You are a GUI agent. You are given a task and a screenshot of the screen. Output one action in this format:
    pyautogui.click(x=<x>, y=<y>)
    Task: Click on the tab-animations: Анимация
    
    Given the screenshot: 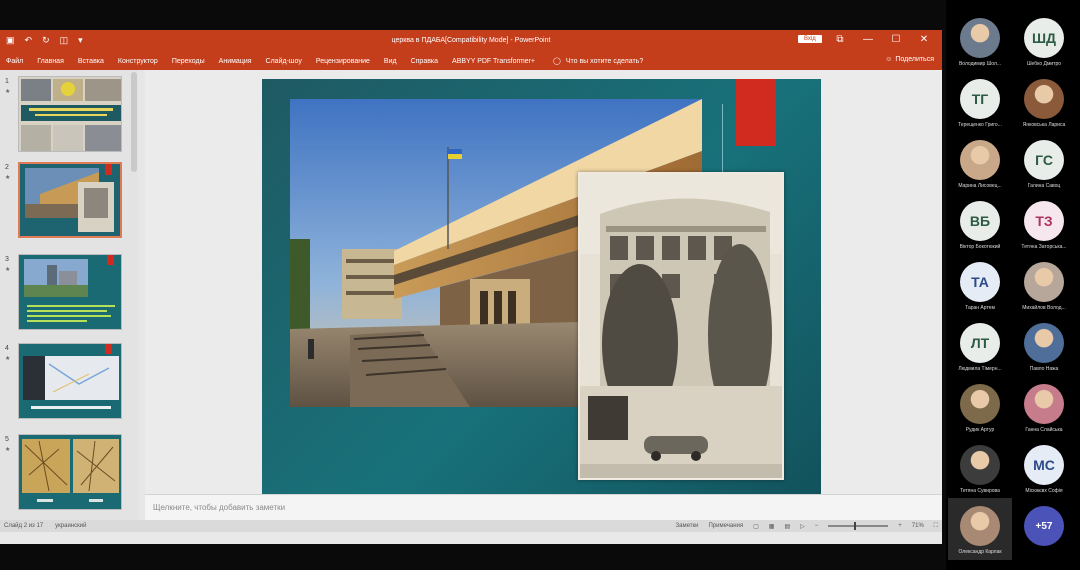 What is the action you would take?
    pyautogui.click(x=235, y=61)
    